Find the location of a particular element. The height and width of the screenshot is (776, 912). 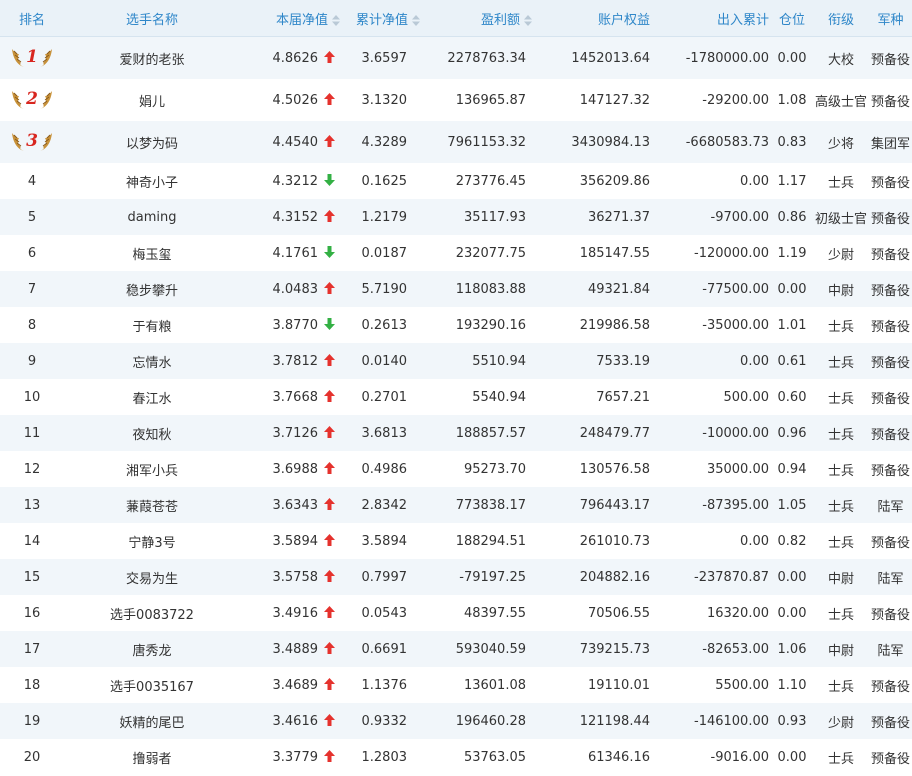

rank-number: 16 is located at coordinates (32, 613).